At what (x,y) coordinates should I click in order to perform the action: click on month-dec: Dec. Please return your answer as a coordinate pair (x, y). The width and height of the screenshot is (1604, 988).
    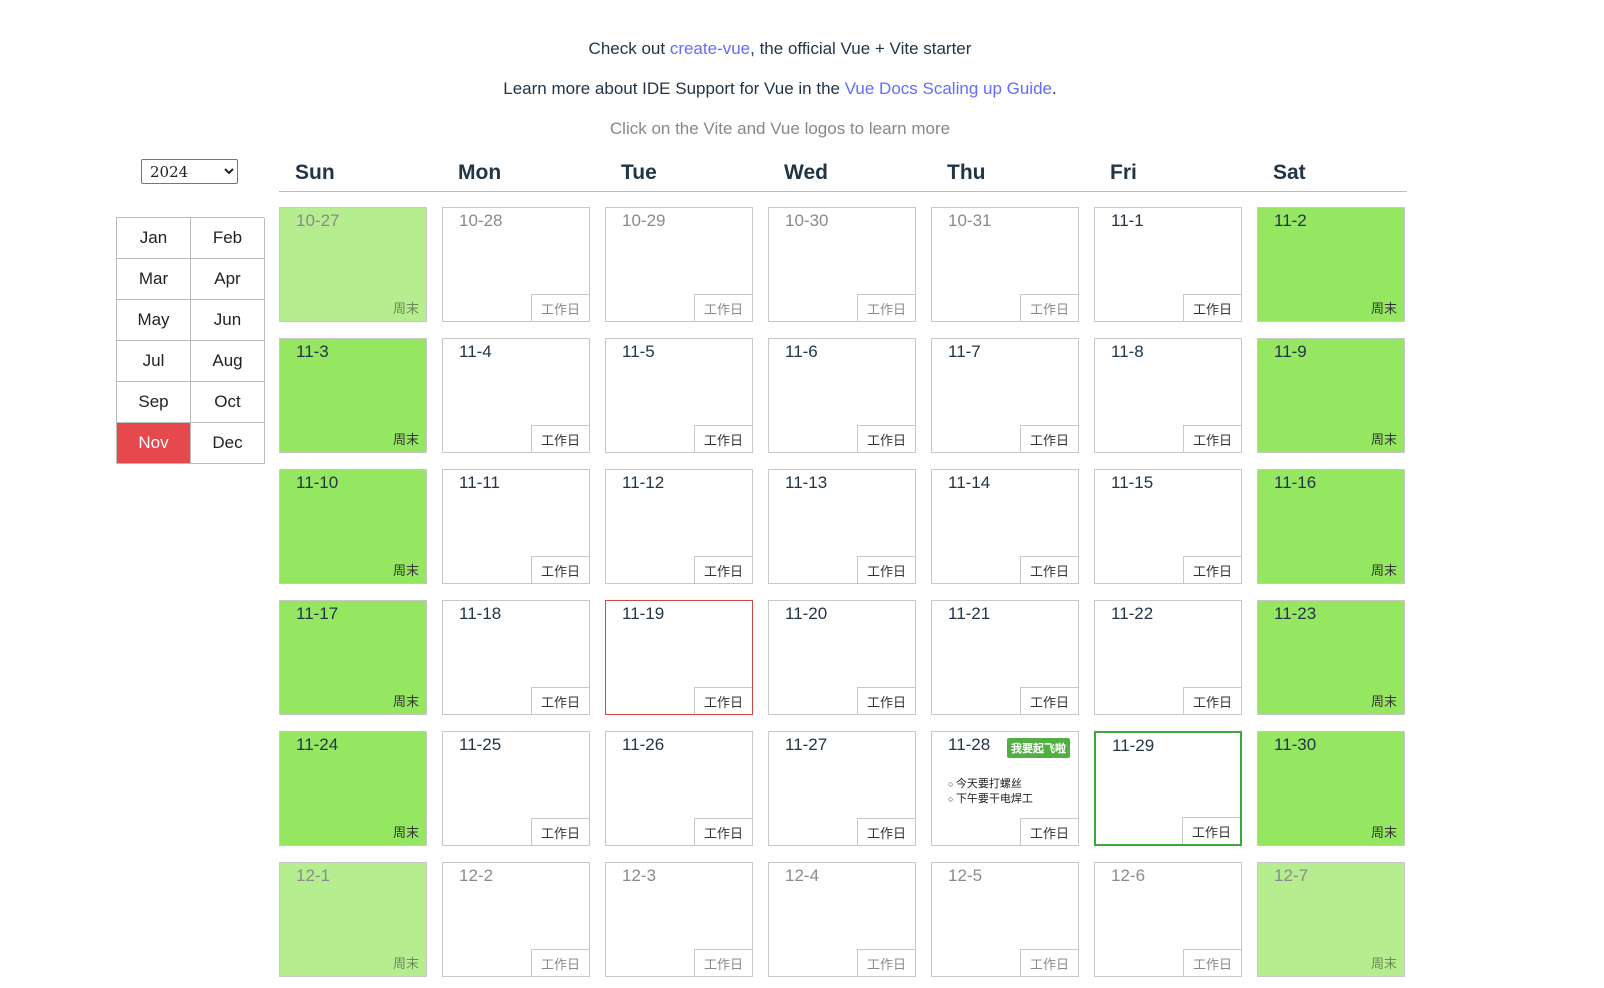
    Looking at the image, I should click on (228, 443).